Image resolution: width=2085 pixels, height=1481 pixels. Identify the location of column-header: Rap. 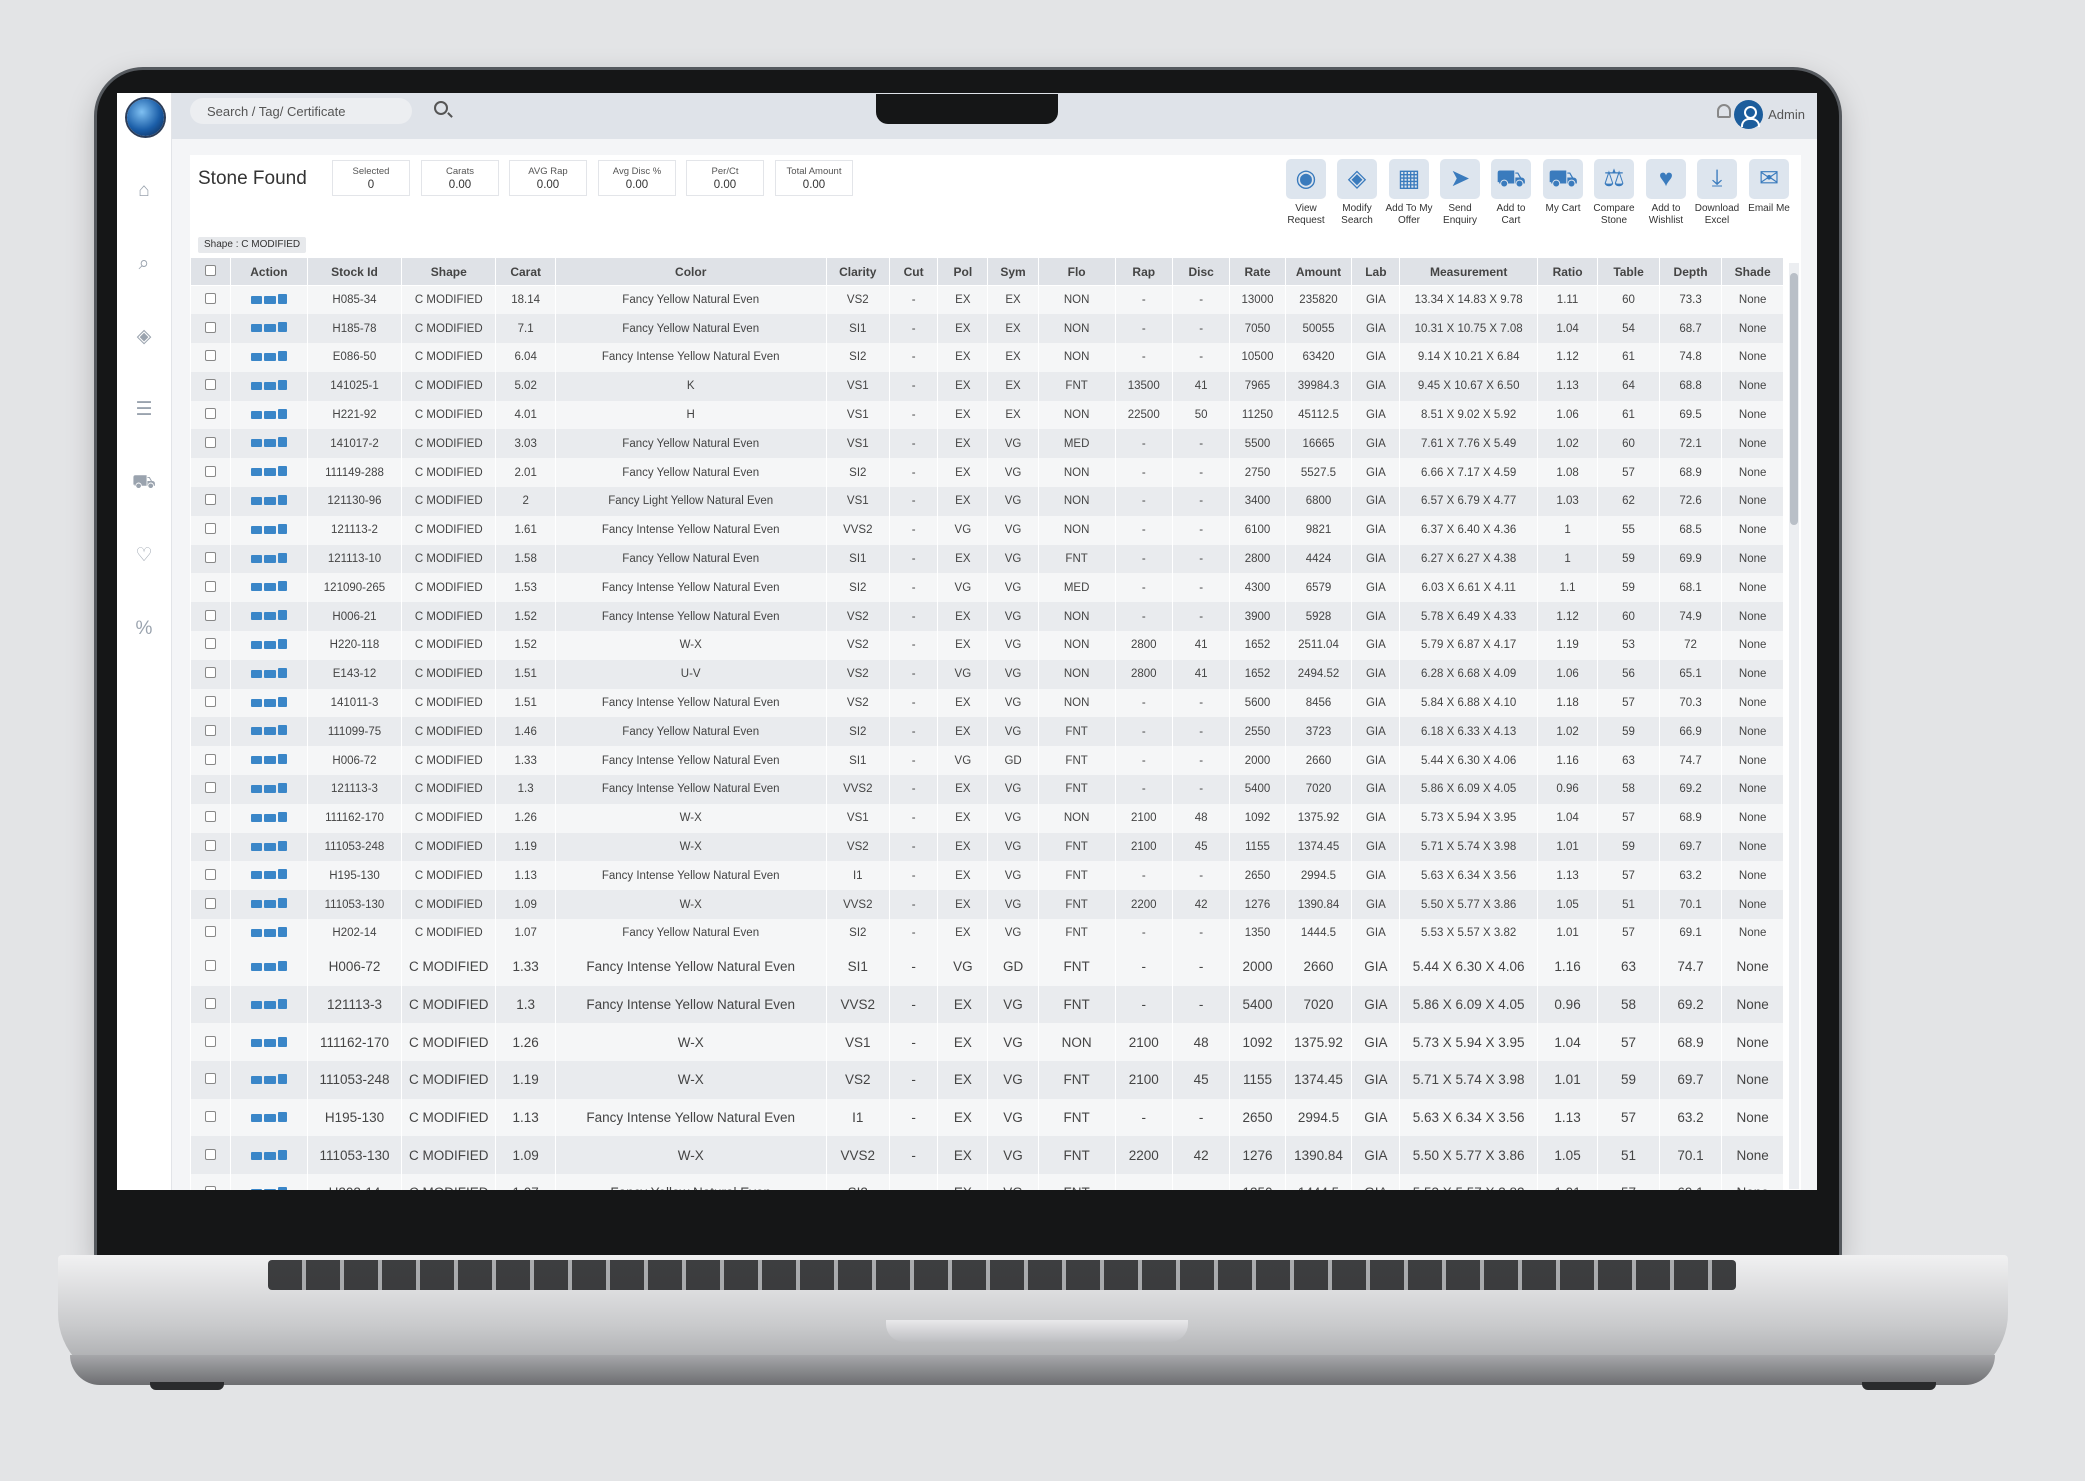
(1143, 271).